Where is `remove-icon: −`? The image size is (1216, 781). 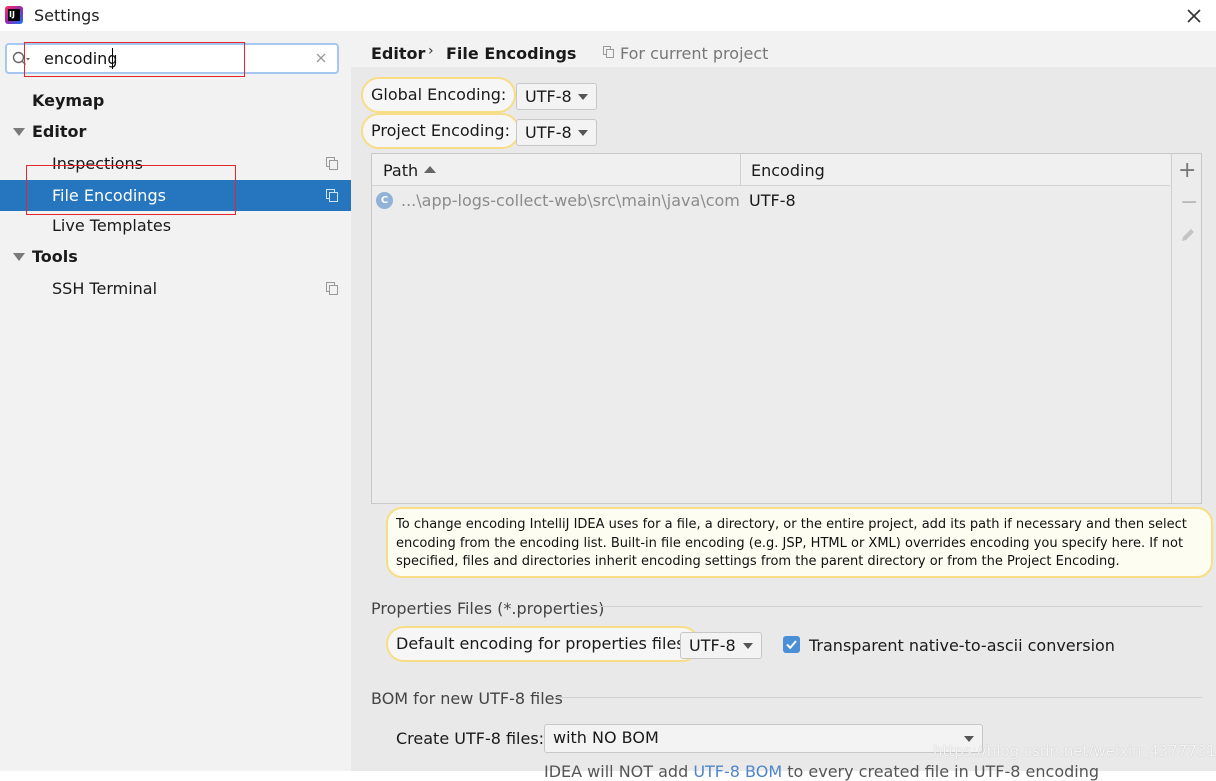 remove-icon: − is located at coordinates (1189, 203).